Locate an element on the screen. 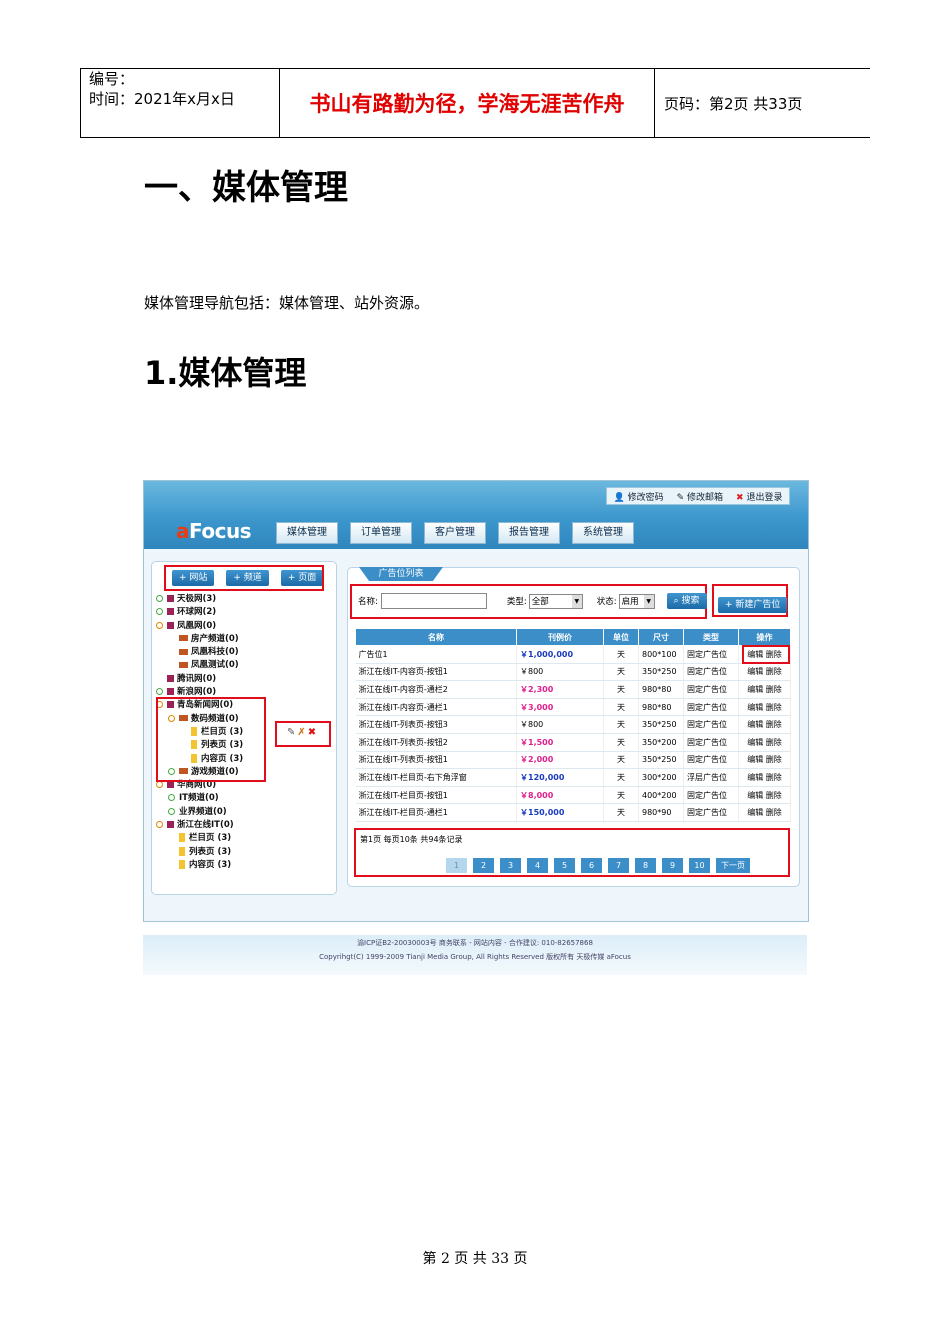 This screenshot has width=950, height=1344. col-size: 尺寸 is located at coordinates (661, 637).